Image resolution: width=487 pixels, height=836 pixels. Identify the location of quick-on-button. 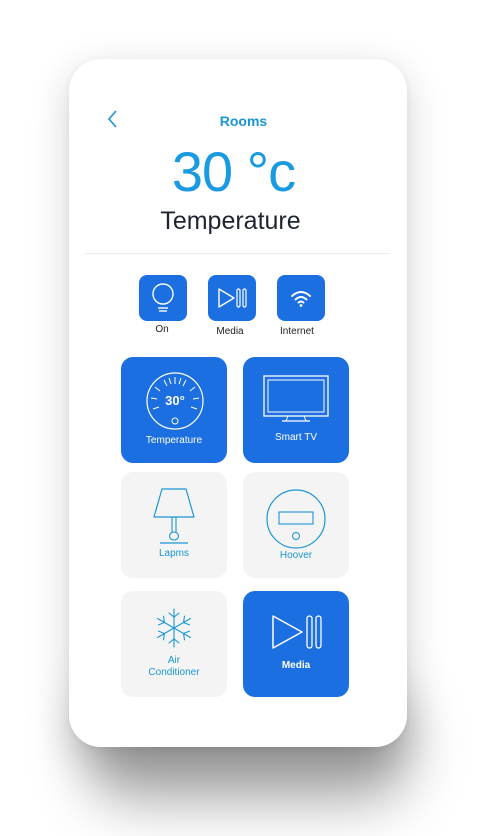
(163, 298).